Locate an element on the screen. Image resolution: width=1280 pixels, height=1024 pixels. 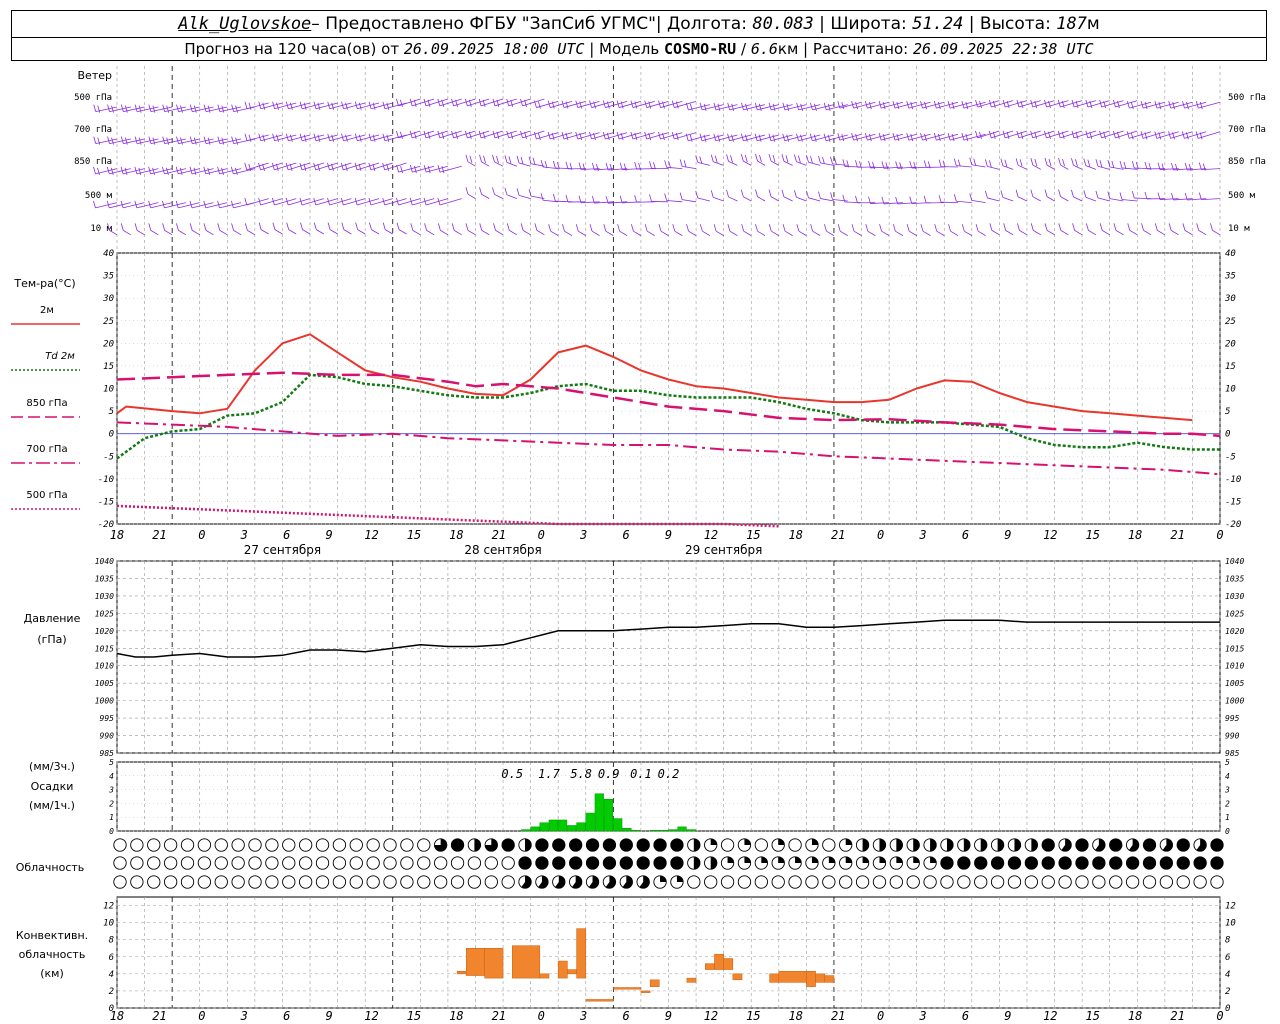
convective-tick-label-right: 2 is located at coordinates (1227, 992).